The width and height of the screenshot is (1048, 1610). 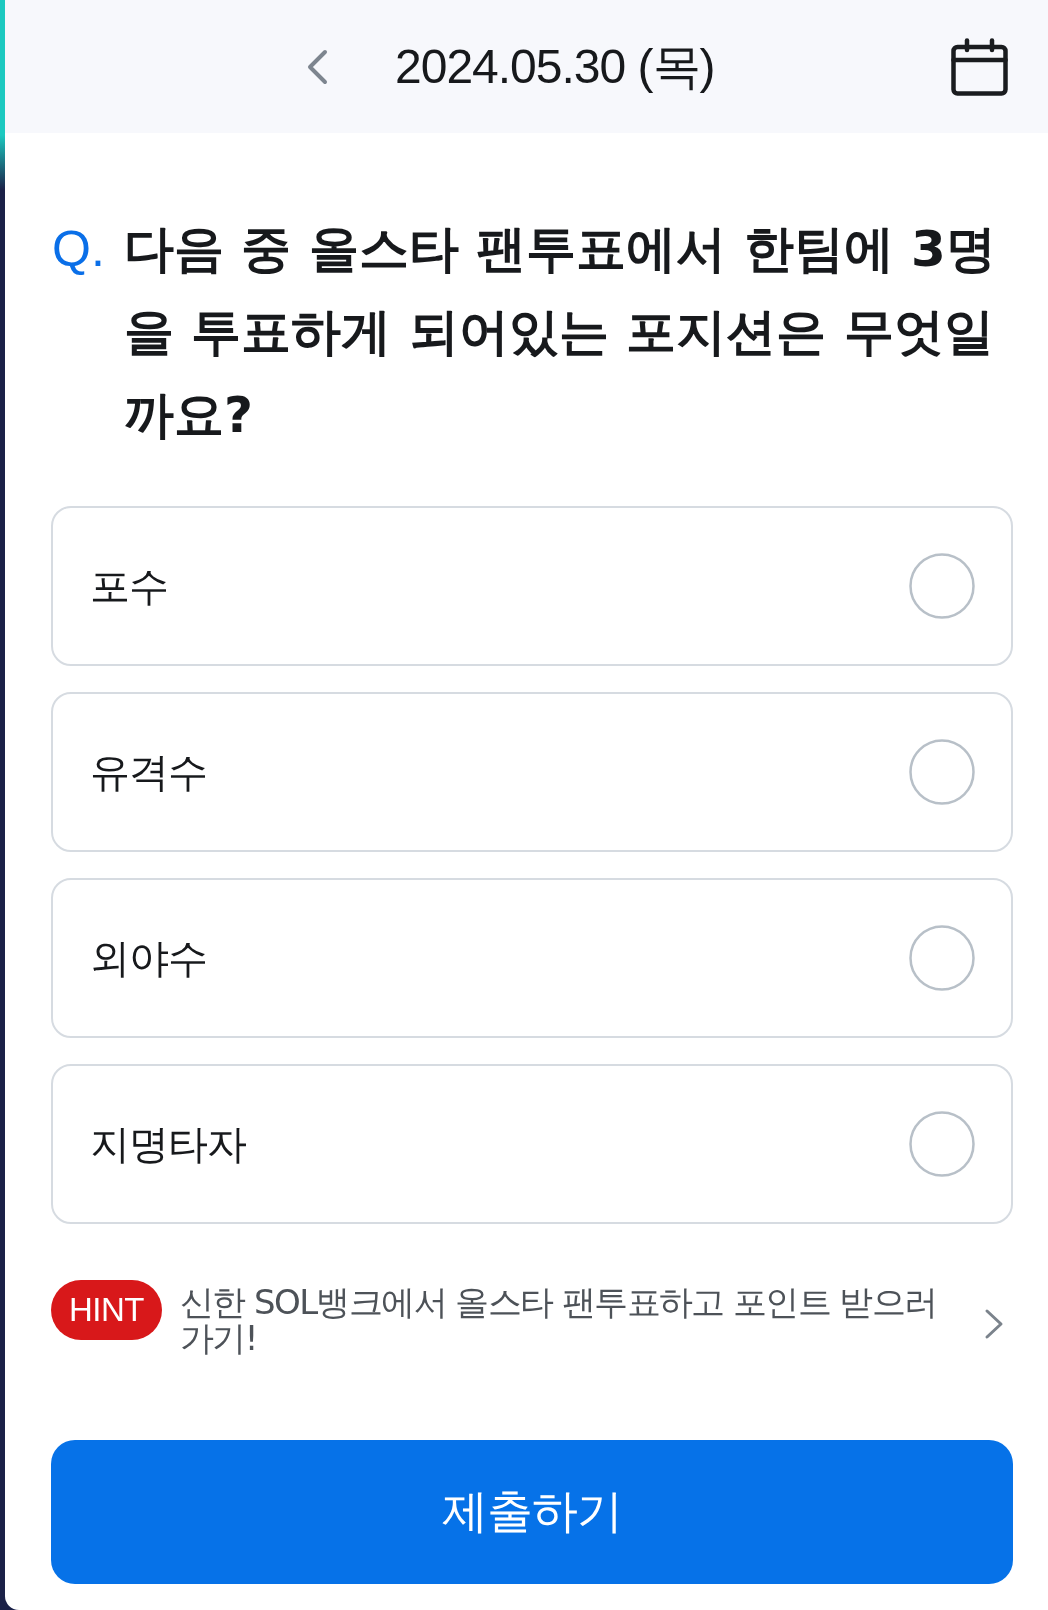 What do you see at coordinates (532, 772) in the screenshot?
I see `answer-option: 유격수` at bounding box center [532, 772].